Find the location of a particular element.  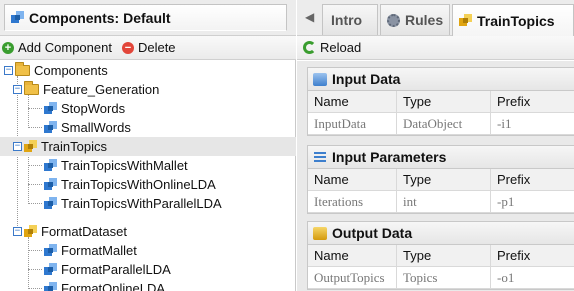

tab-intro: Intro is located at coordinates (350, 19).